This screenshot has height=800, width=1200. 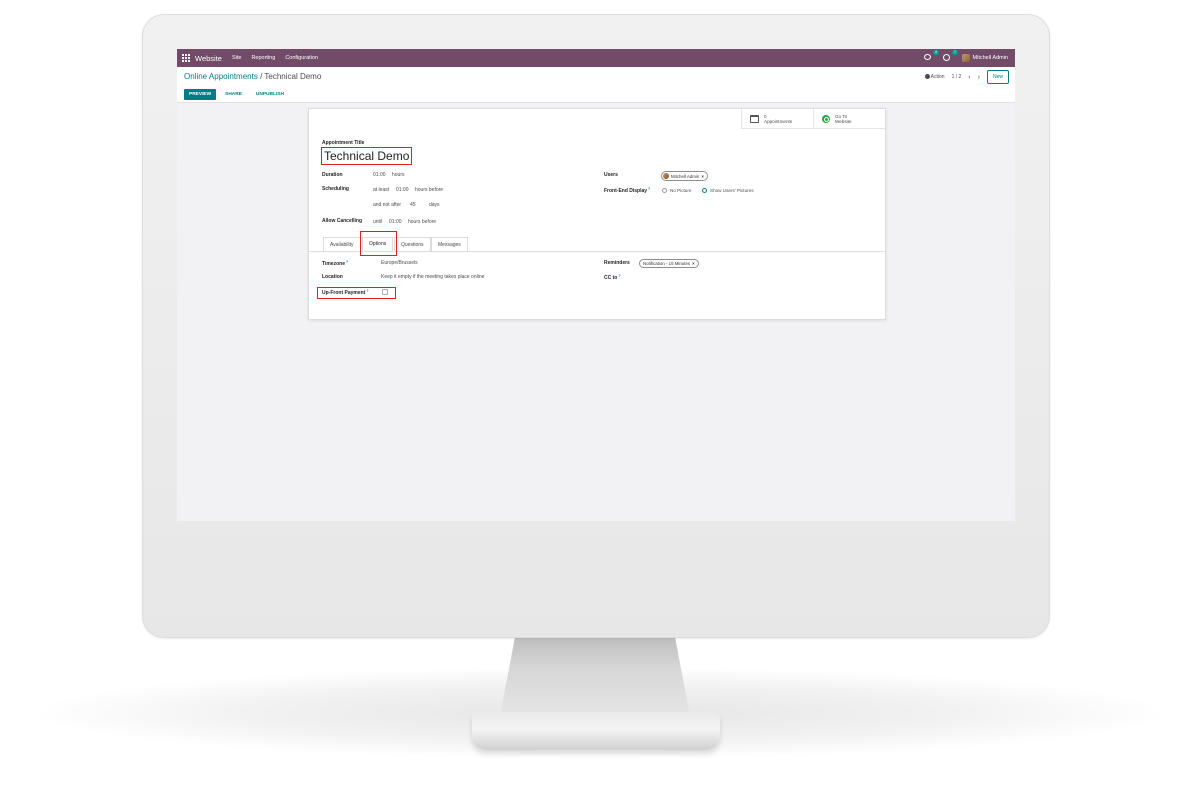 I want to click on appointments-stat-text: 0 Appointments, so click(x=778, y=119).